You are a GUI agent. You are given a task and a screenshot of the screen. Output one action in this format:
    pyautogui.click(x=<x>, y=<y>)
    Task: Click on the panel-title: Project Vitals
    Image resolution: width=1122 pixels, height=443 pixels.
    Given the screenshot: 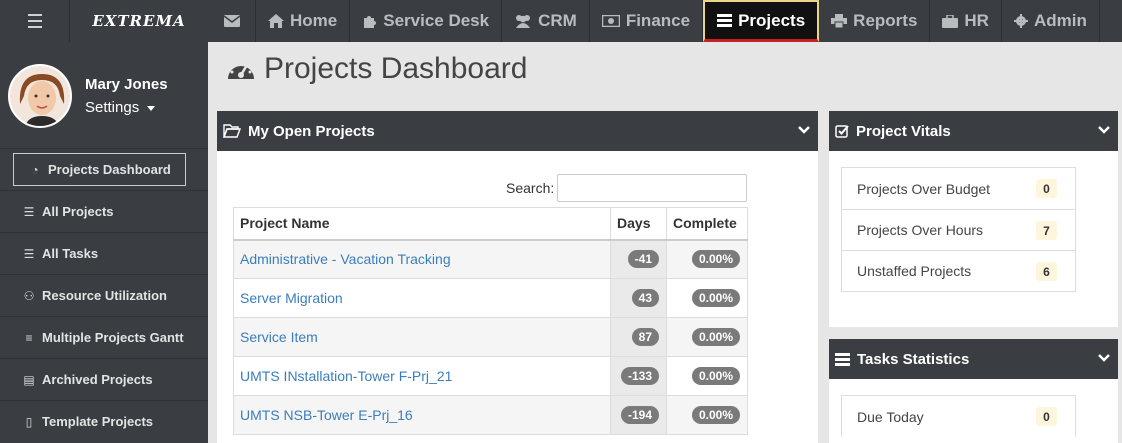 What is the action you would take?
    pyautogui.click(x=903, y=131)
    